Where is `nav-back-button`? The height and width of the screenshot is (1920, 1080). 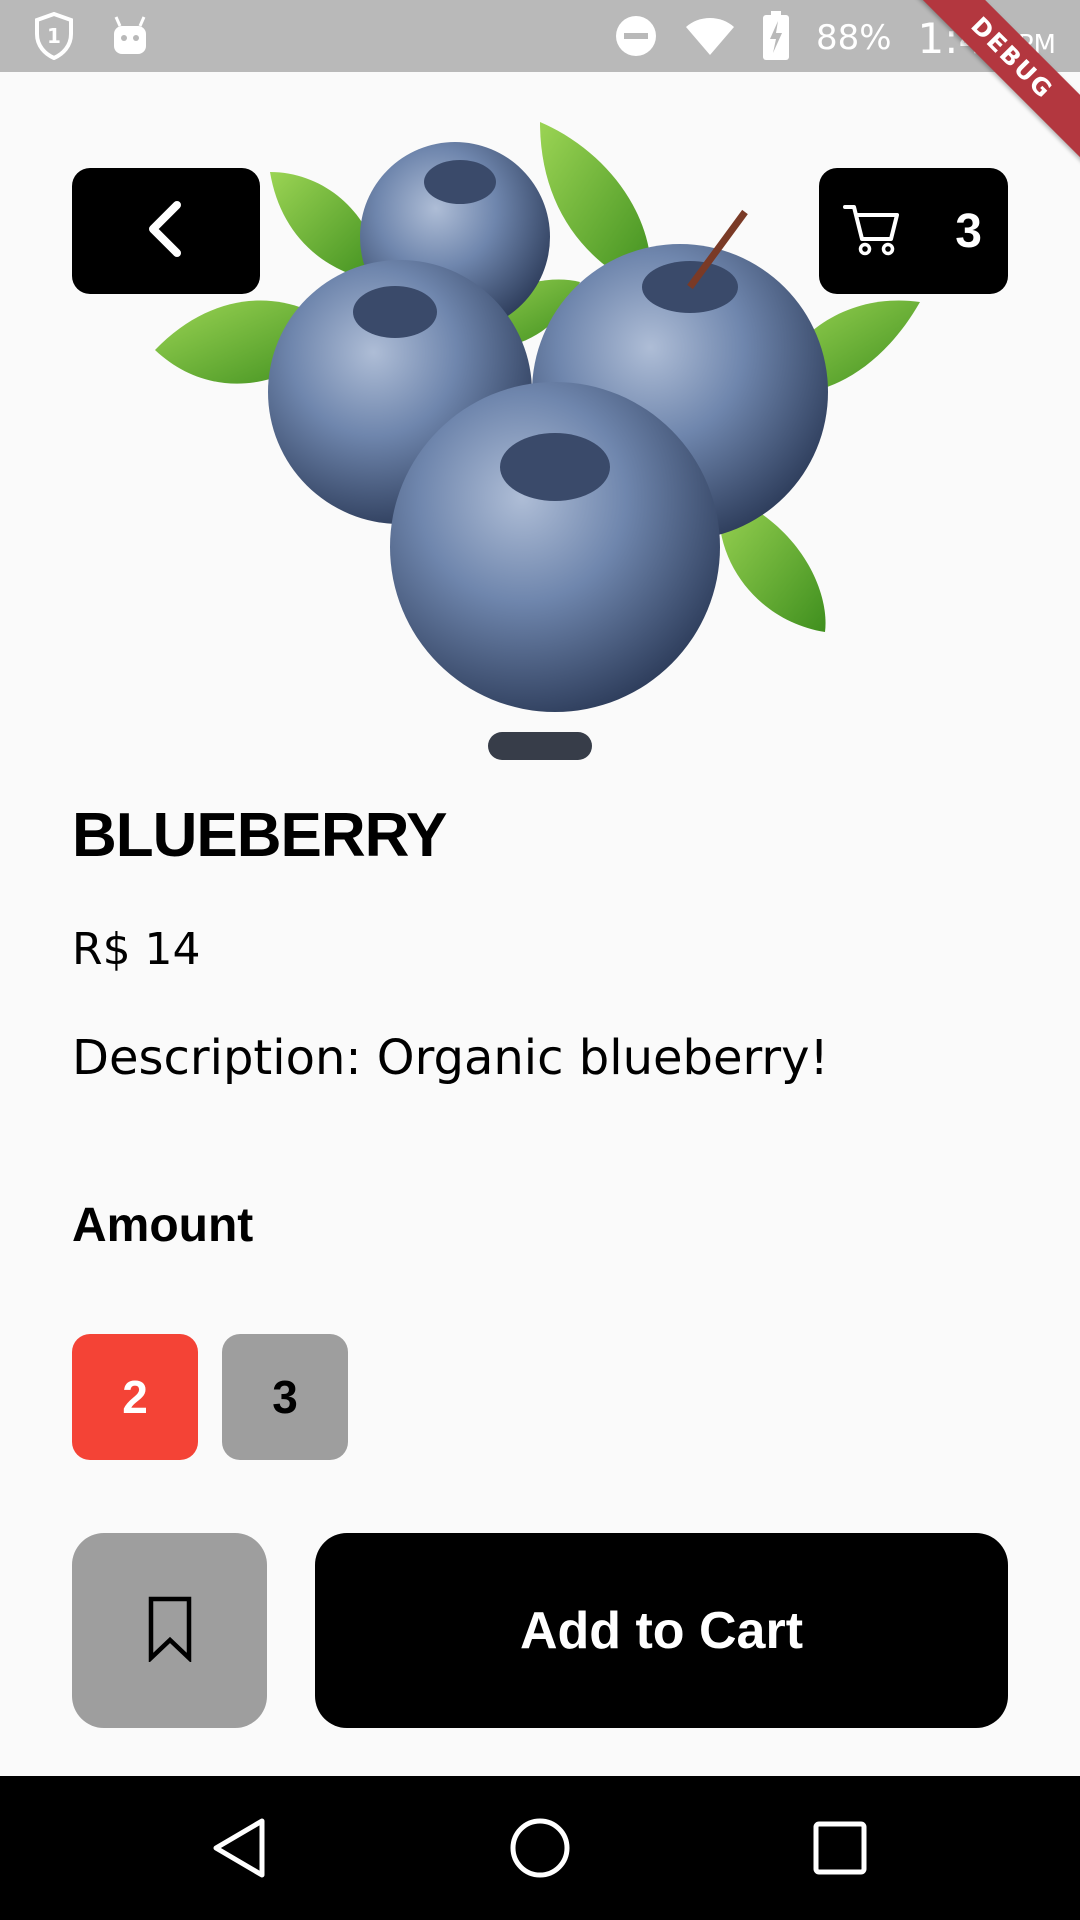 nav-back-button is located at coordinates (240, 1850).